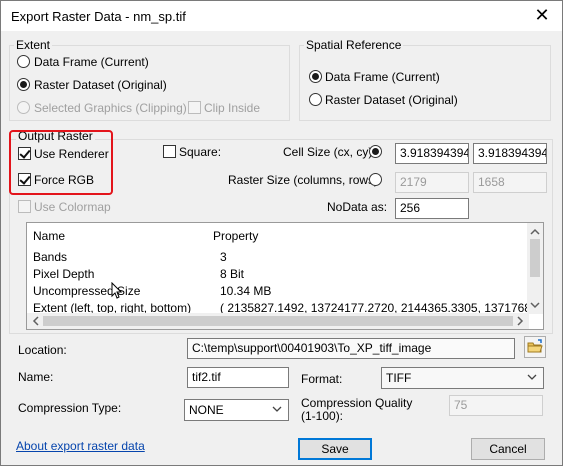  Describe the element at coordinates (278, 258) in the screenshot. I see `table-row: Bands 3` at that location.